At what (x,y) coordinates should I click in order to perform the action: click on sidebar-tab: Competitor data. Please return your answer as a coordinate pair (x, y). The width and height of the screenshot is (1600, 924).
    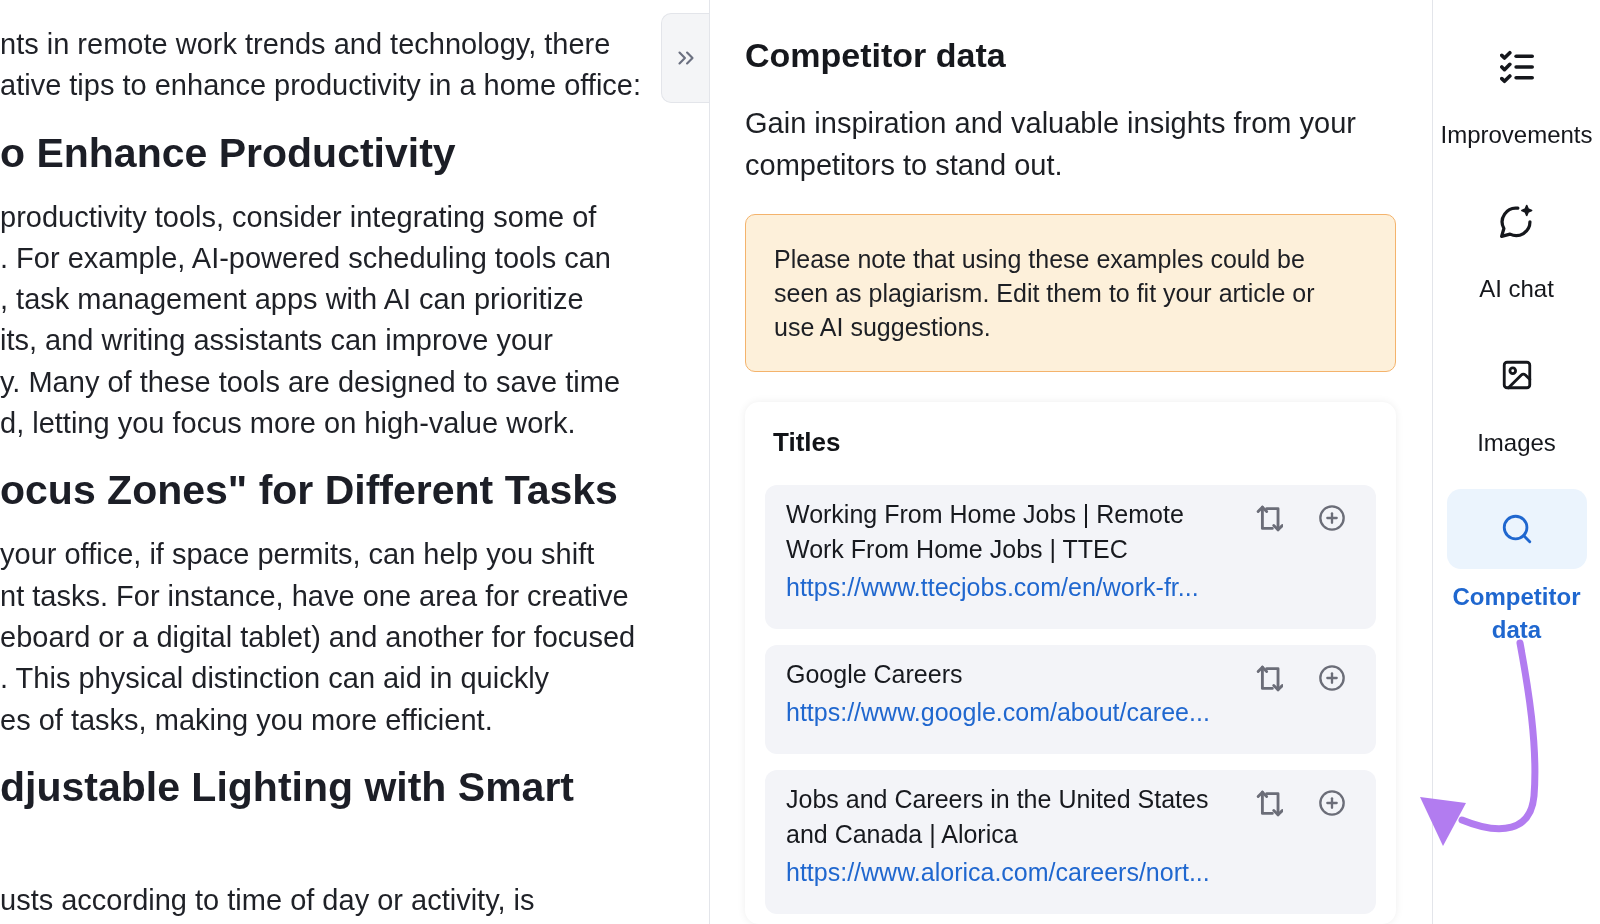
    Looking at the image, I should click on (1516, 567).